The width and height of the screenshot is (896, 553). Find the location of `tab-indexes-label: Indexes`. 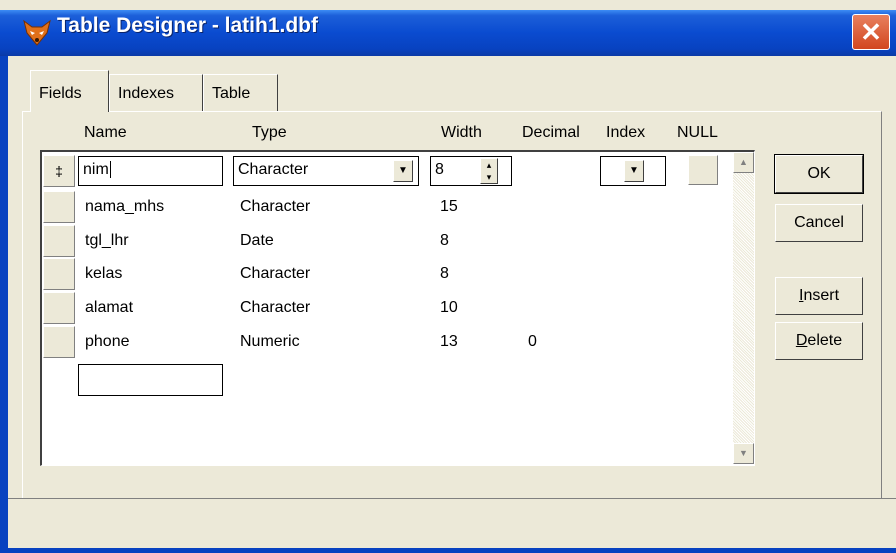

tab-indexes-label: Indexes is located at coordinates (146, 93).